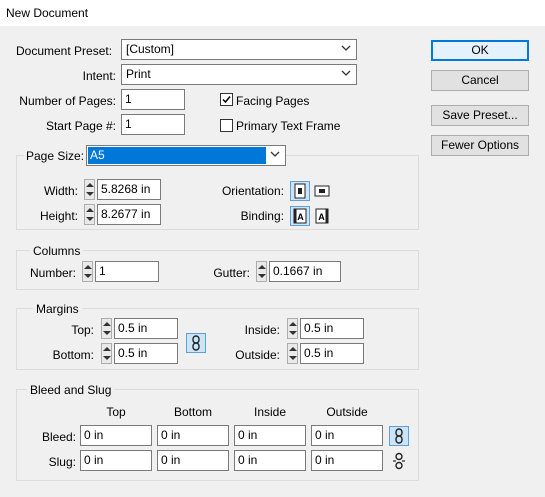 The image size is (545, 497). I want to click on gutter-stepper, so click(261, 271).